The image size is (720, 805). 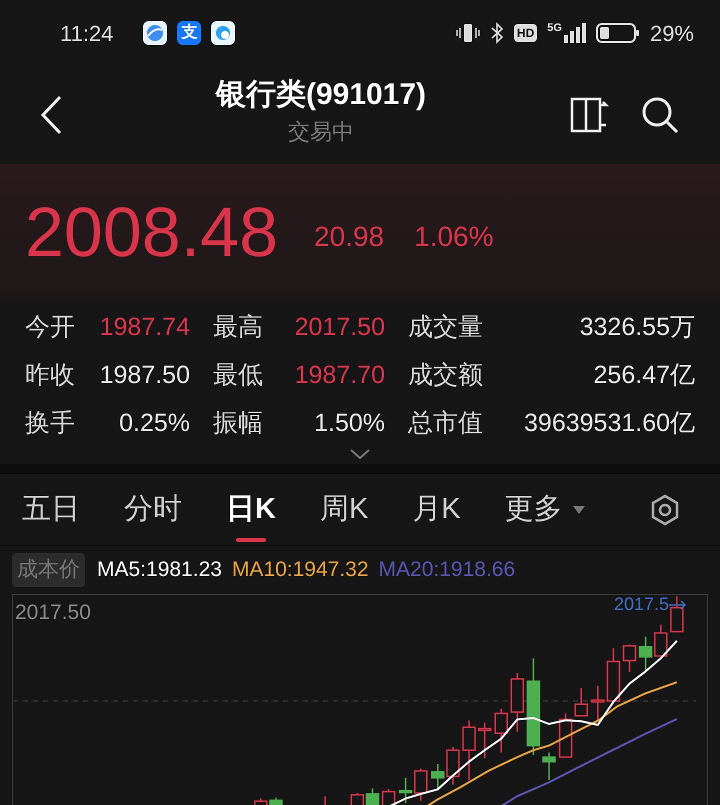 What do you see at coordinates (672, 34) in the screenshot?
I see `battery-percent: 29%` at bounding box center [672, 34].